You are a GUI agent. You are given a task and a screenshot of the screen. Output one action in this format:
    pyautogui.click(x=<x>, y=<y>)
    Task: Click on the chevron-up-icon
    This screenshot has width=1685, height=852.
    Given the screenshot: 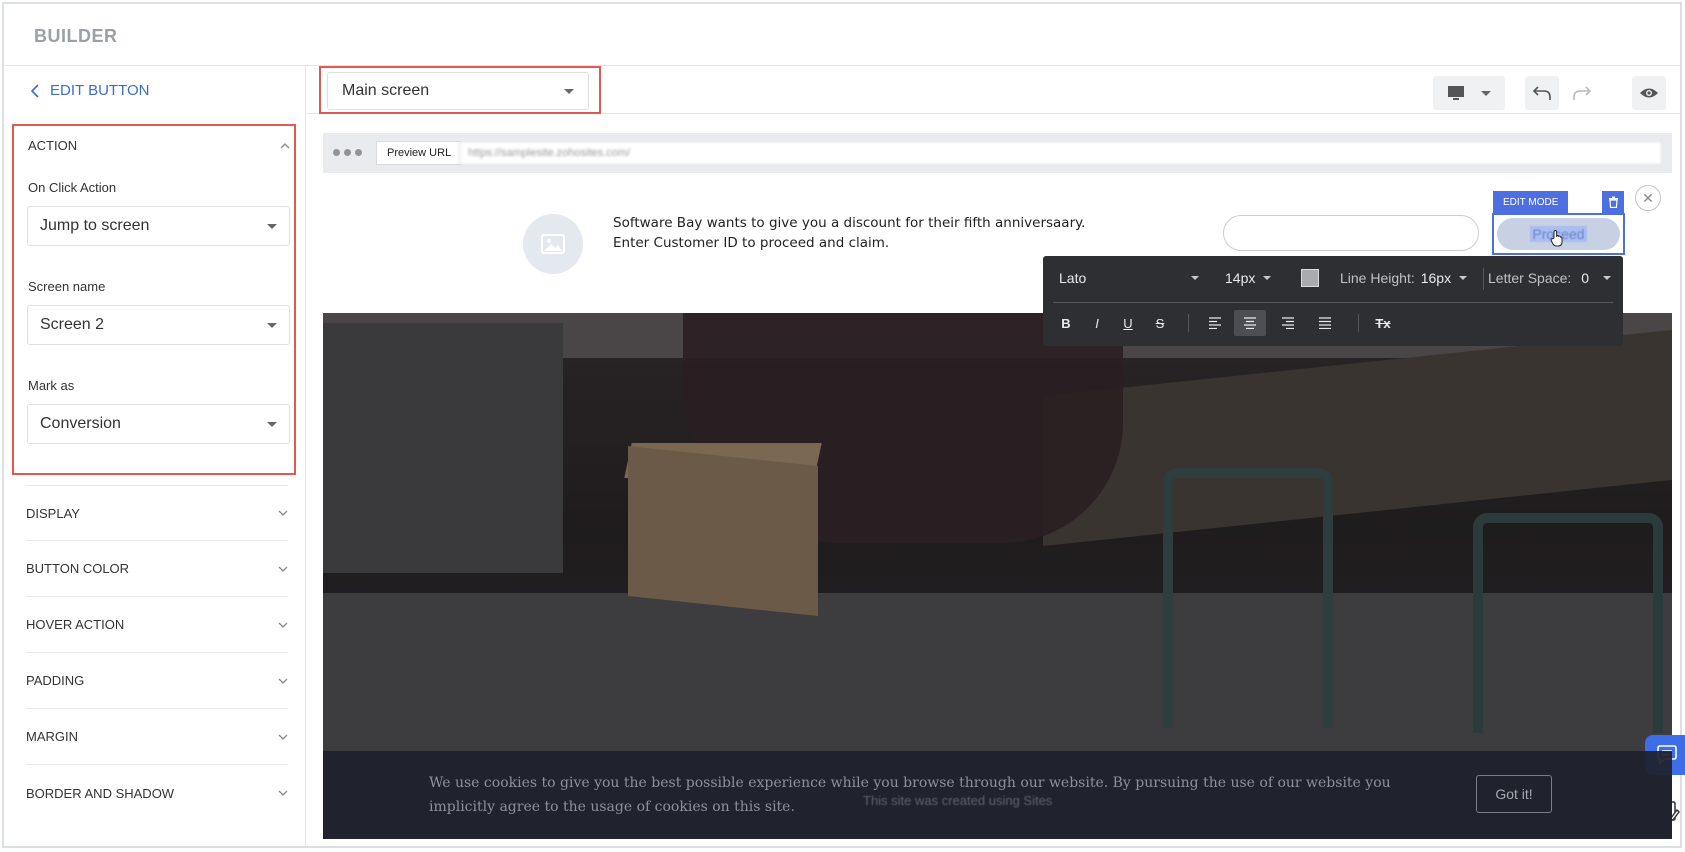 What is the action you would take?
    pyautogui.click(x=285, y=145)
    